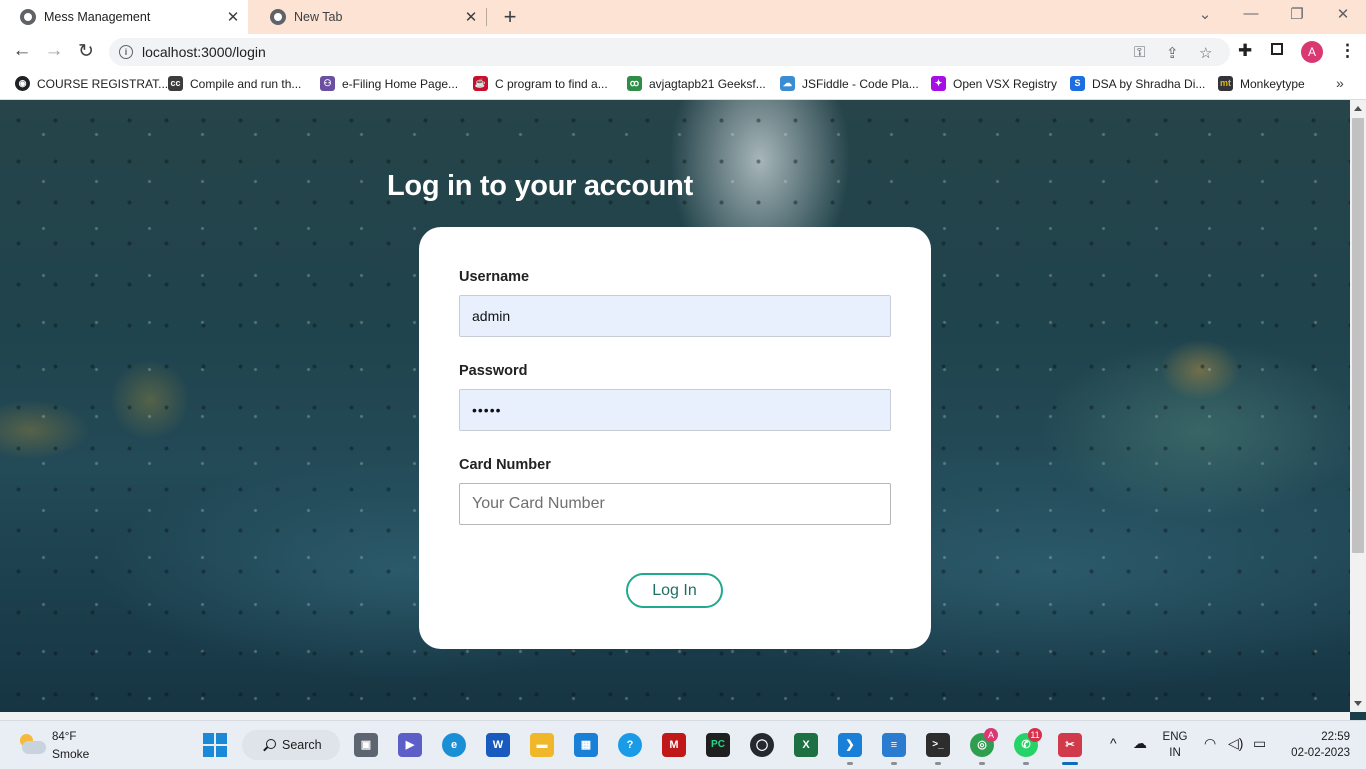 The width and height of the screenshot is (1366, 769). Describe the element at coordinates (1205, 14) in the screenshot. I see `tab-search-button: ⌄` at that location.